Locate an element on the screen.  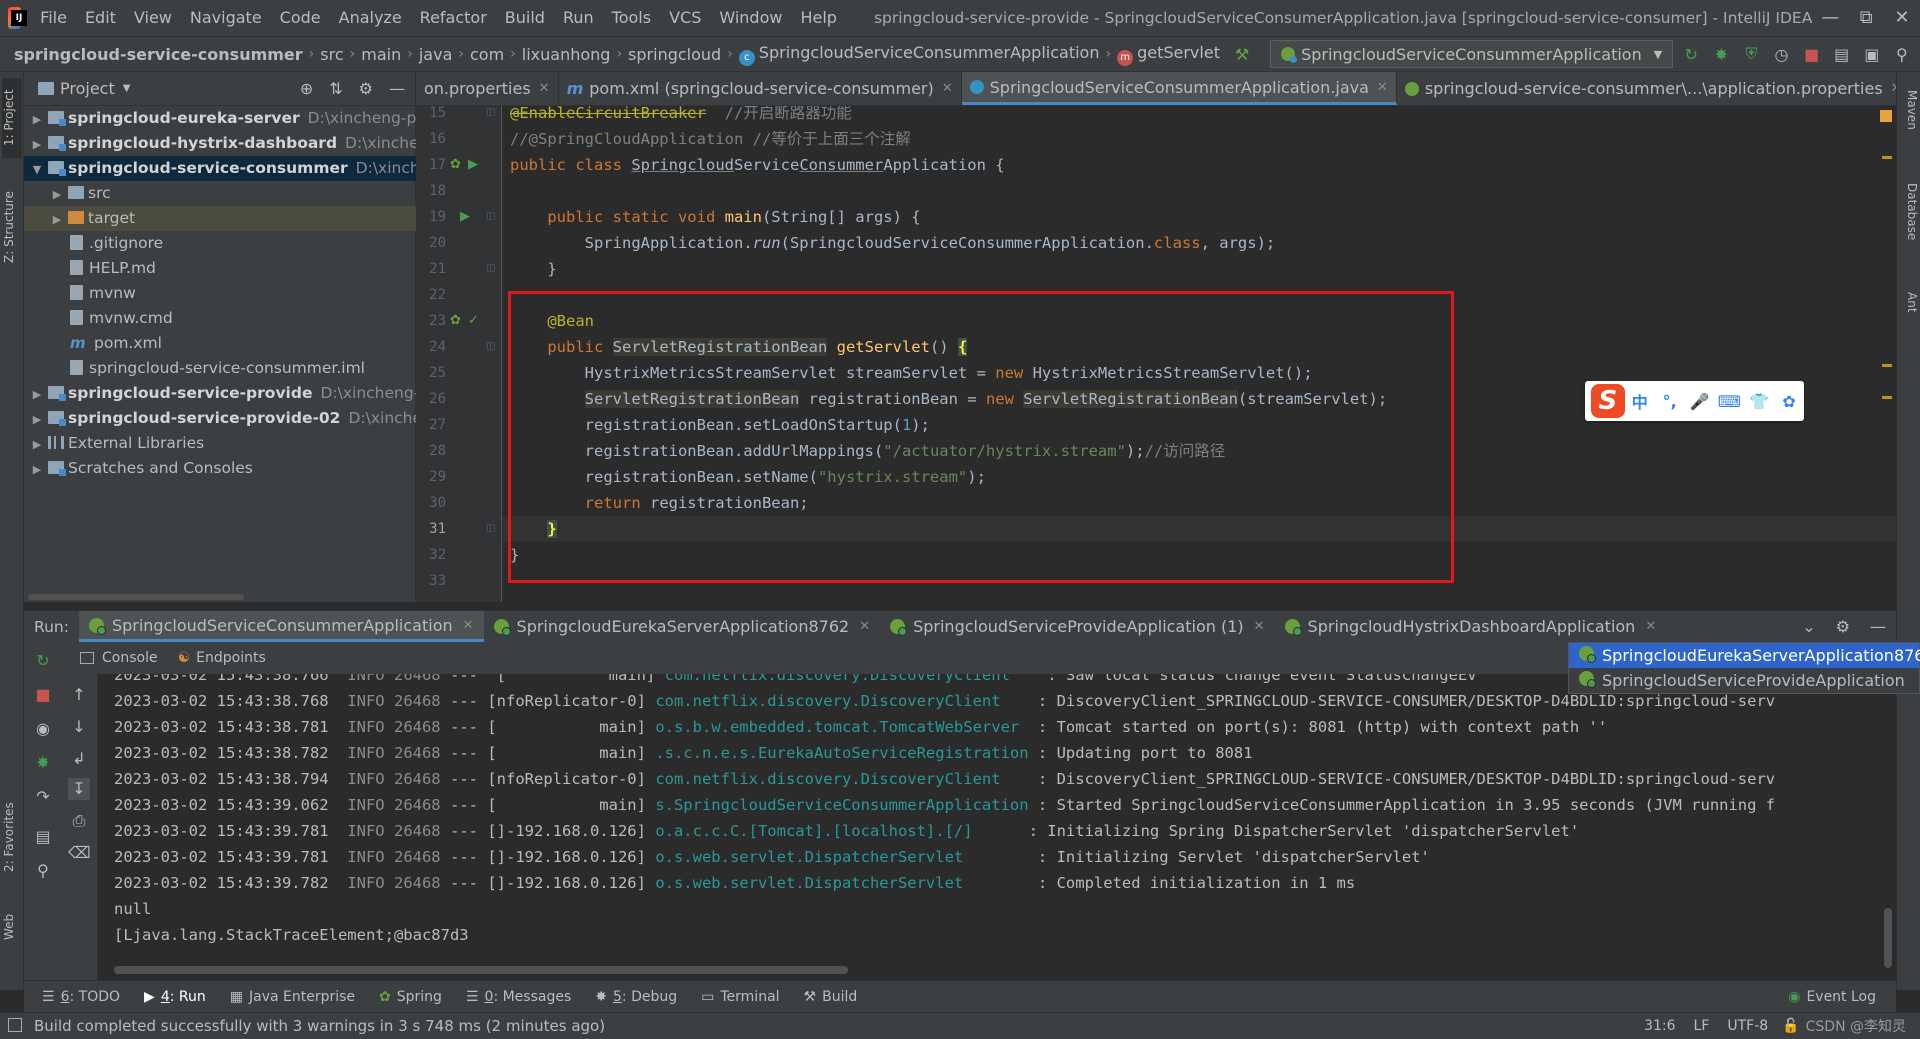
locate-icon: ⊕ is located at coordinates (306, 88).